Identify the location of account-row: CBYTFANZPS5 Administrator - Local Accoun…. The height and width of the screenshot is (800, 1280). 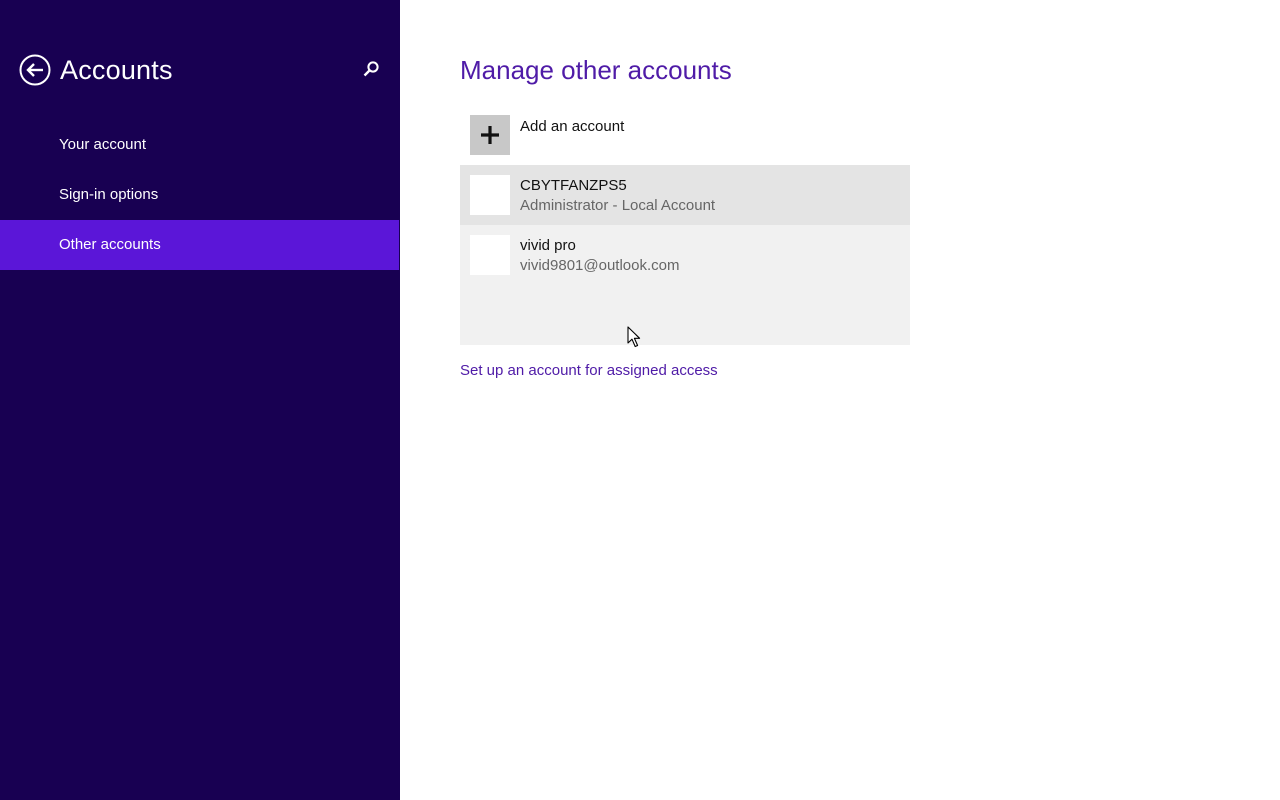
(685, 195).